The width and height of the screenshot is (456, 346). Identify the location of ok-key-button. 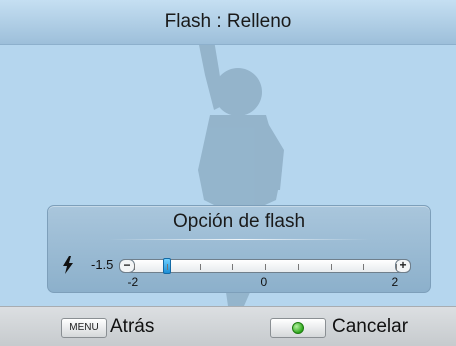
(298, 328).